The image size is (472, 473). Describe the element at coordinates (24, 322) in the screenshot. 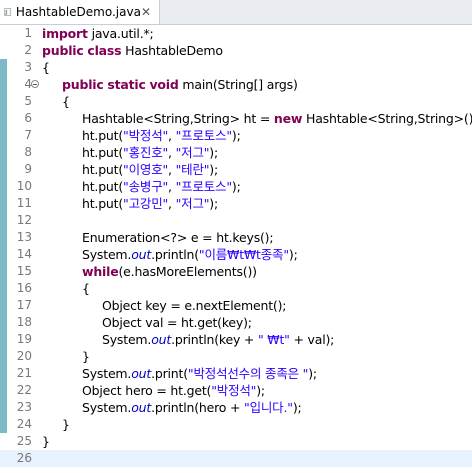

I see `line-number: 18` at that location.